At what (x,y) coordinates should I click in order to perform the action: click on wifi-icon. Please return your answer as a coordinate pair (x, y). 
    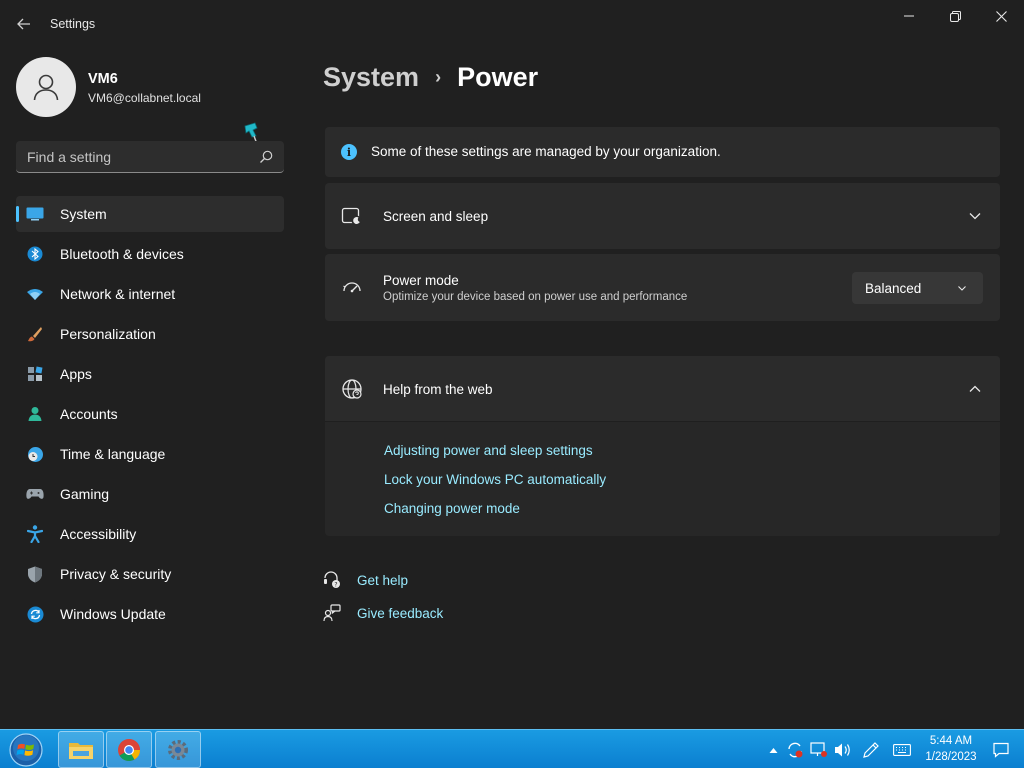
    Looking at the image, I should click on (35, 294).